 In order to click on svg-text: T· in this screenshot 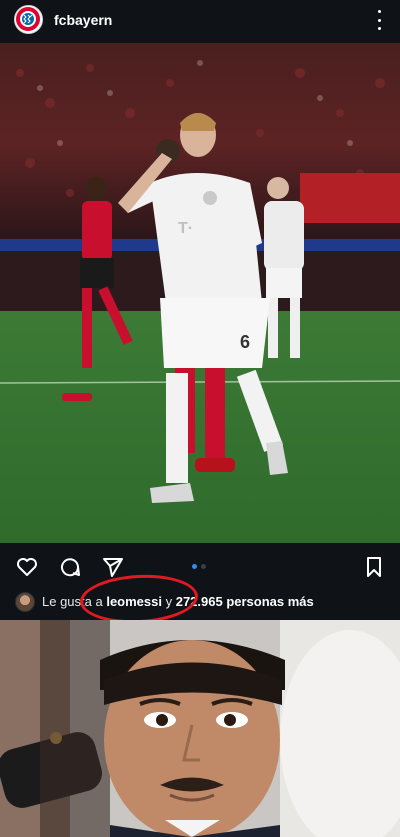, I will do `click(185, 228)`.